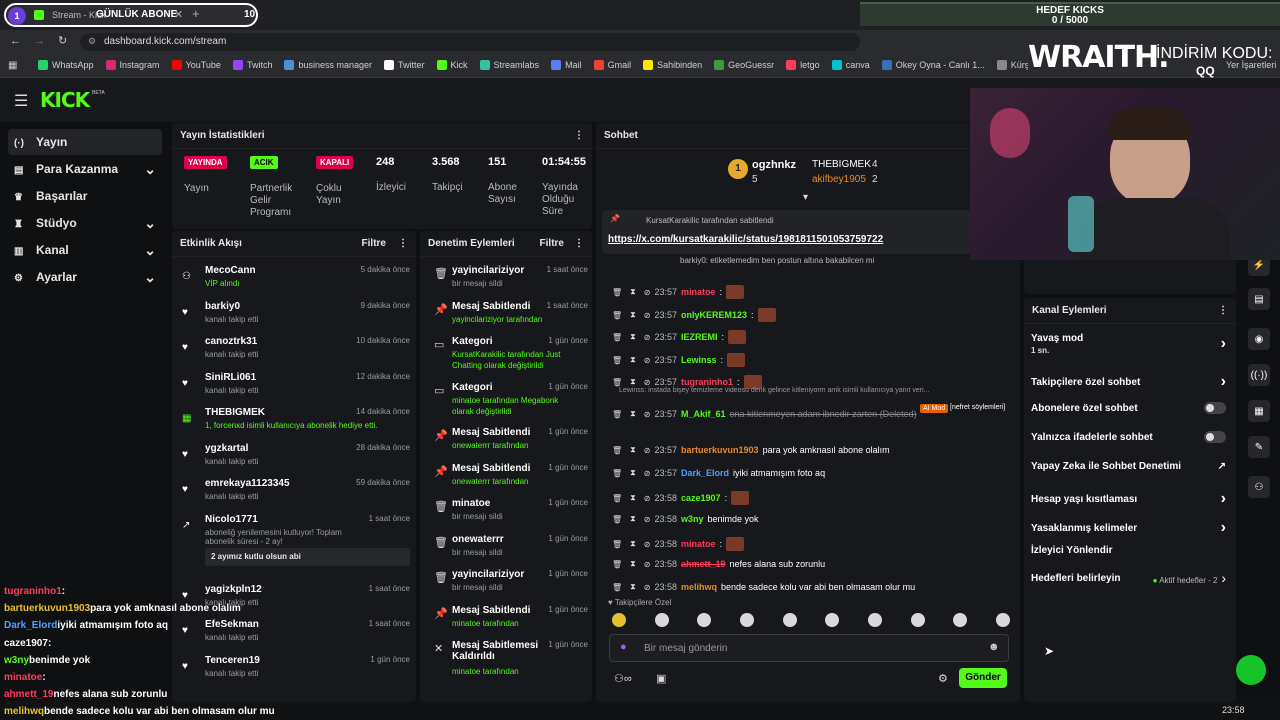 The image size is (1280, 720). What do you see at coordinates (1259, 487) in the screenshot?
I see `rail-button: ⚇` at bounding box center [1259, 487].